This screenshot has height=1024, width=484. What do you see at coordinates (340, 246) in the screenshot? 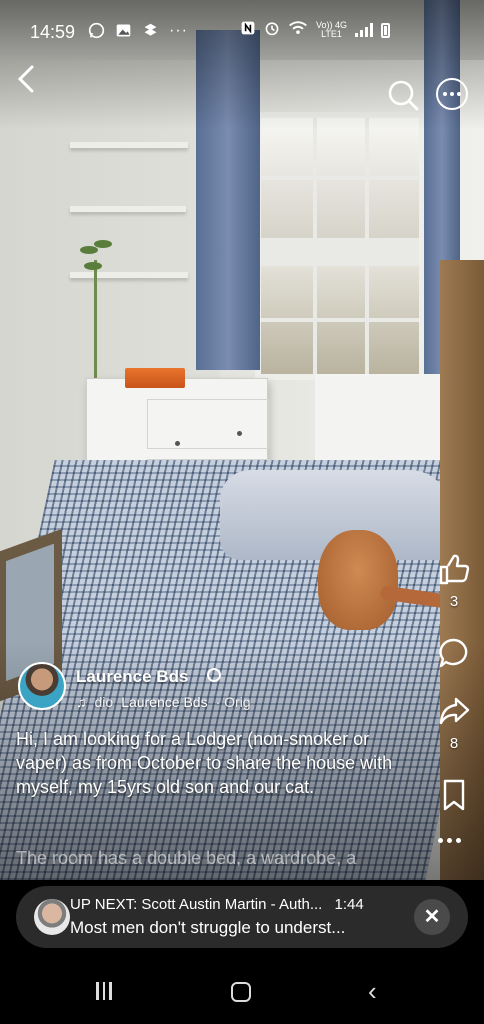
I see `room-window` at bounding box center [340, 246].